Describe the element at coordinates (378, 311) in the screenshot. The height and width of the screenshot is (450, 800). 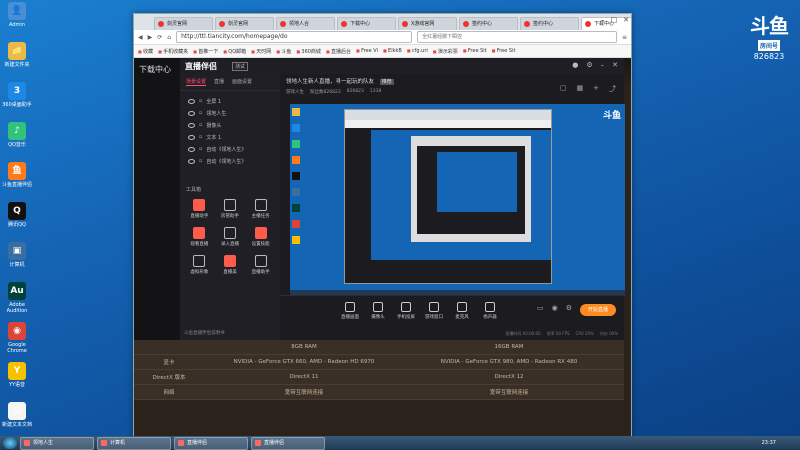
I see `source-button: 摄像头` at that location.